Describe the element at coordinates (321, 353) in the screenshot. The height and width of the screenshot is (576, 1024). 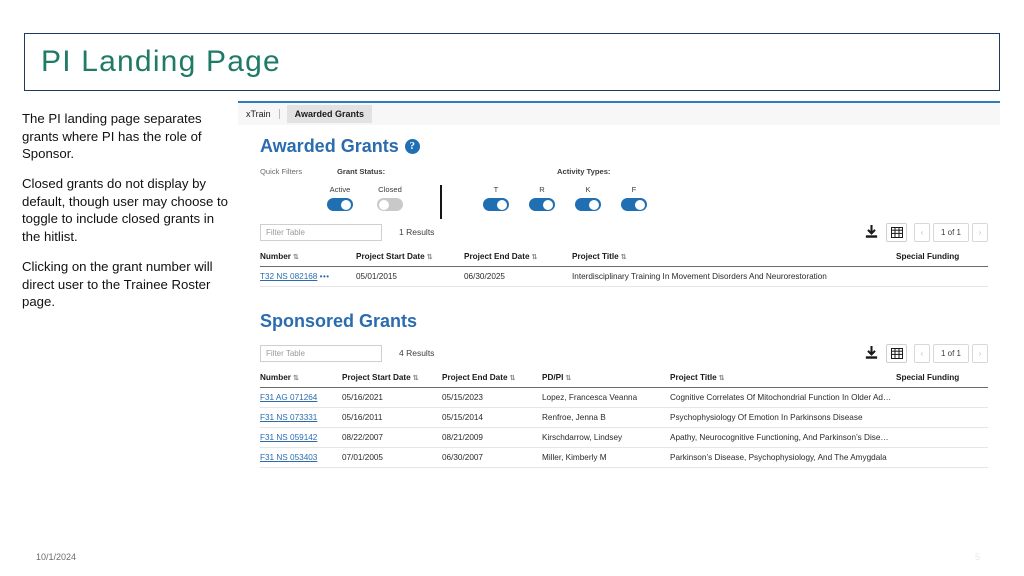
I see `sponsored-filter-input: Filter Table` at that location.